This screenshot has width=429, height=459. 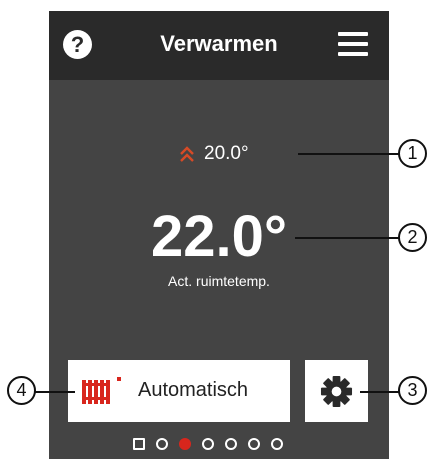 I want to click on radiator-icon, so click(x=101, y=390).